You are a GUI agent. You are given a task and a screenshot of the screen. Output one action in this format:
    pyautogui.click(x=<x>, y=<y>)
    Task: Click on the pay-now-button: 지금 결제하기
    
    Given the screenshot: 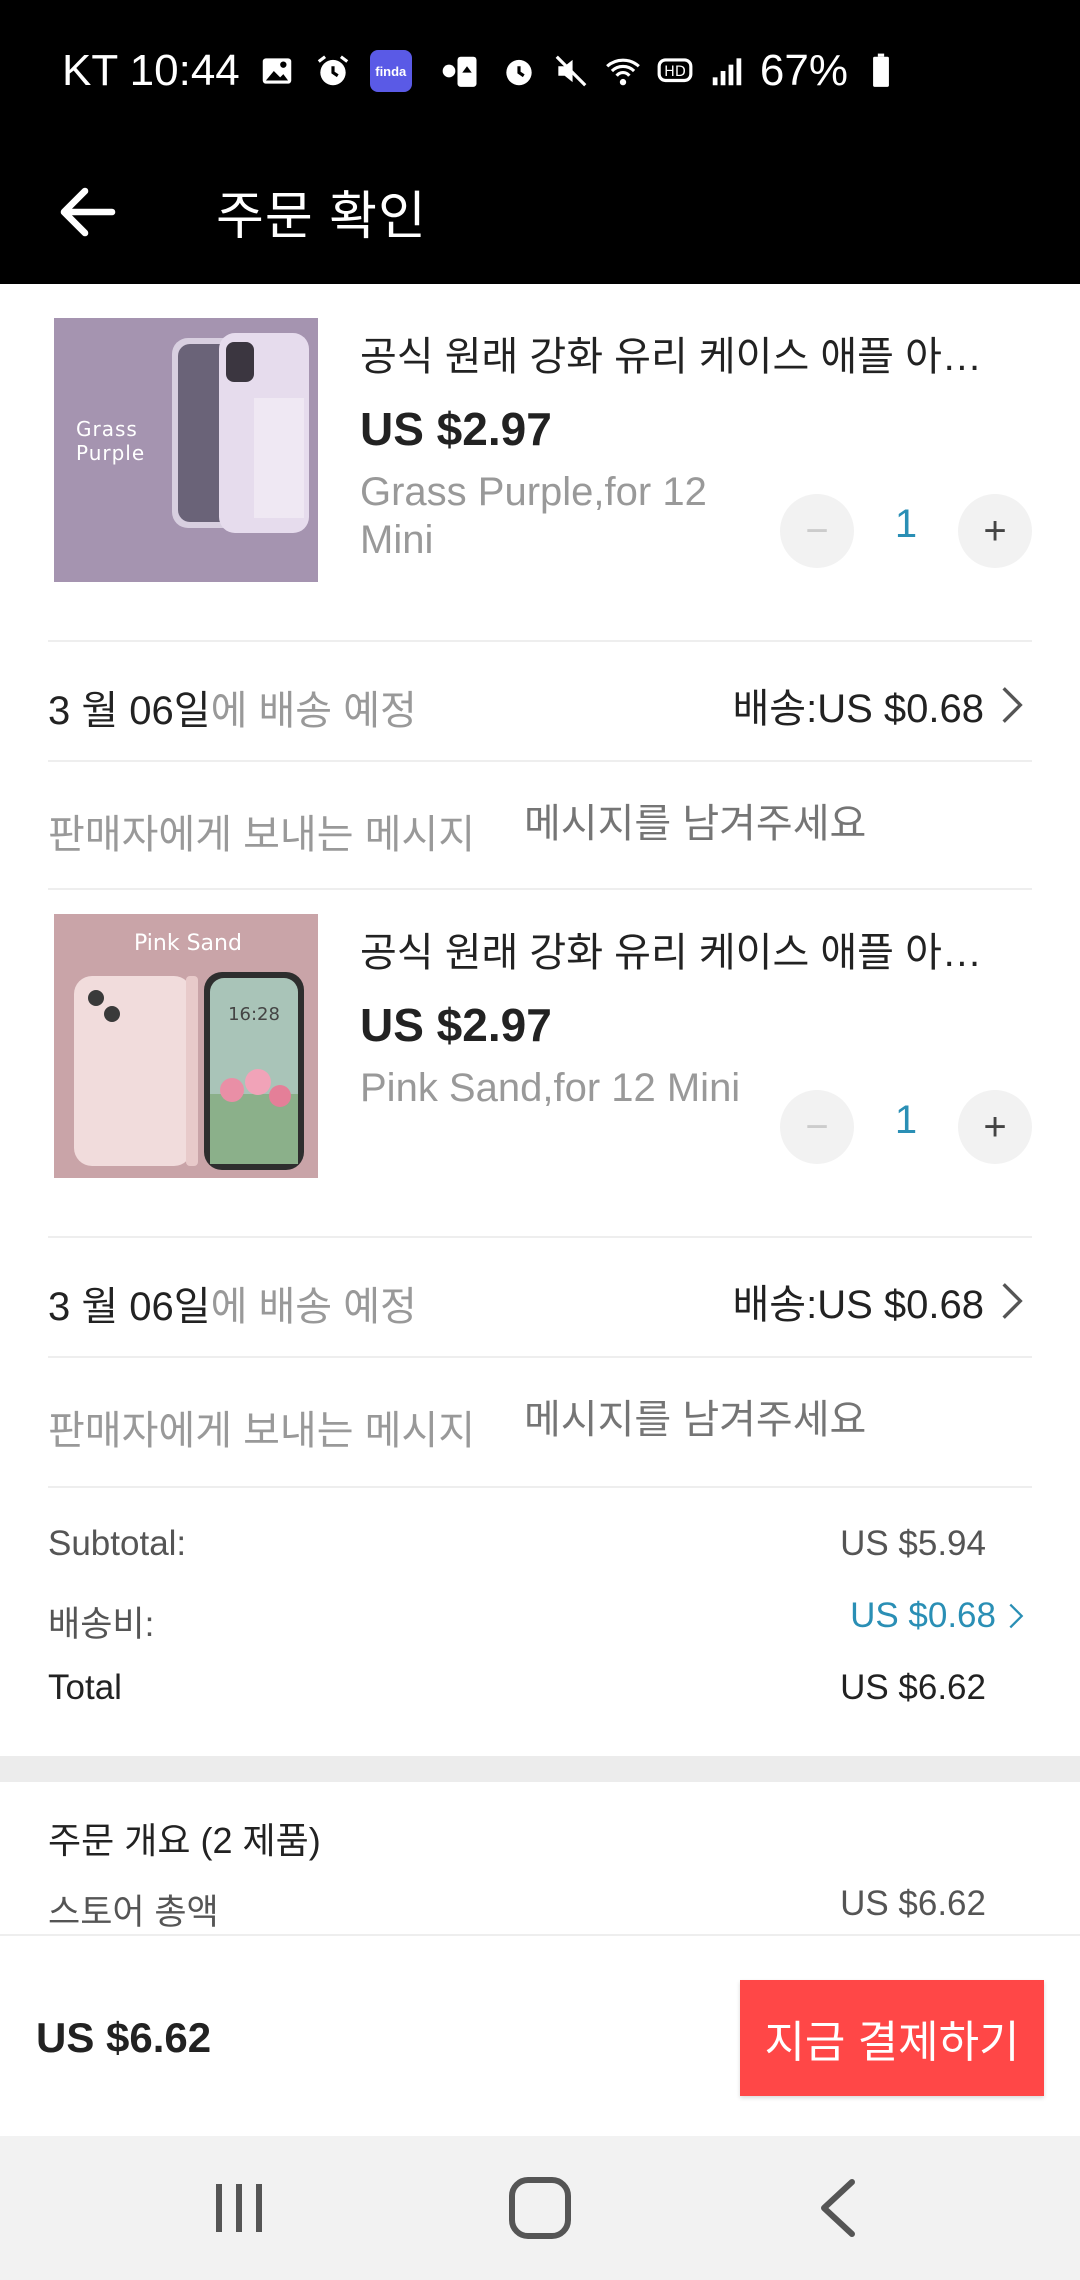 What is the action you would take?
    pyautogui.click(x=892, y=2038)
    